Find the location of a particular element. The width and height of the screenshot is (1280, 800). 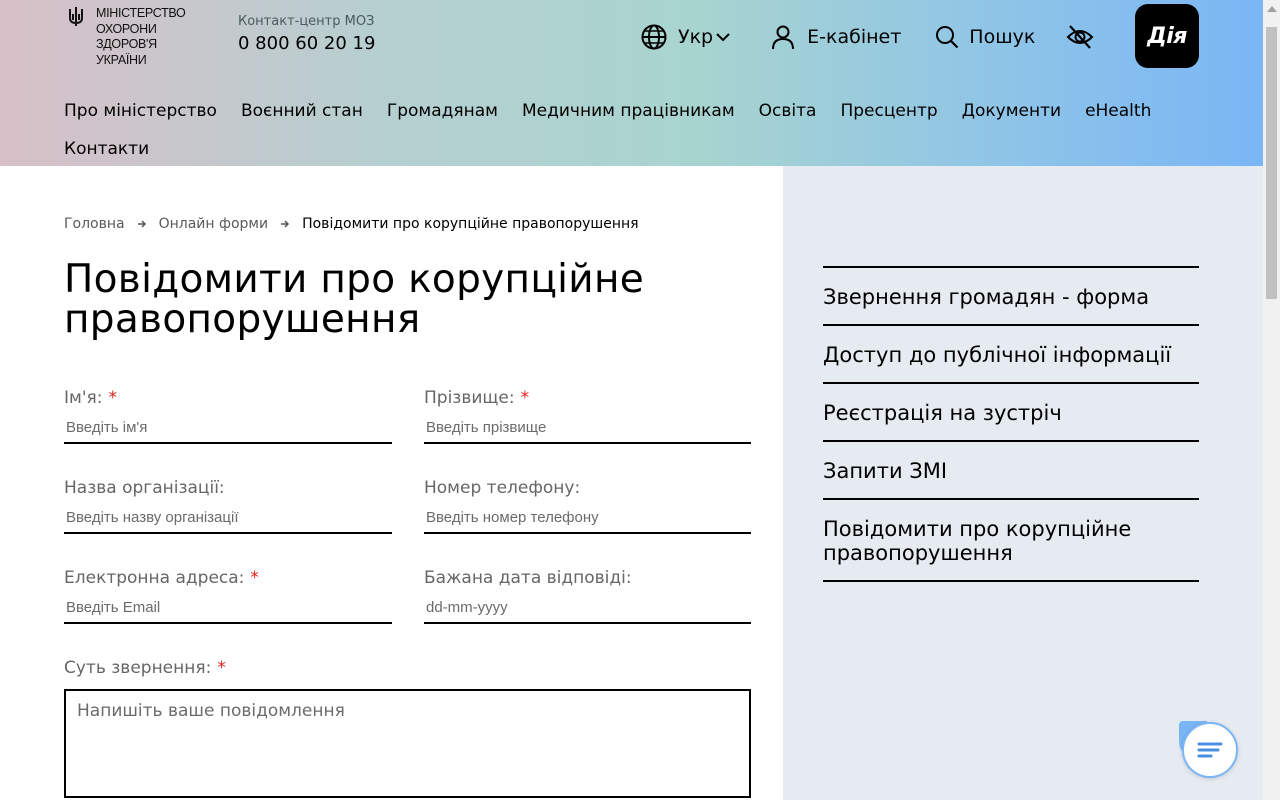

message-label-text: Суть звернення: is located at coordinates (138, 668).